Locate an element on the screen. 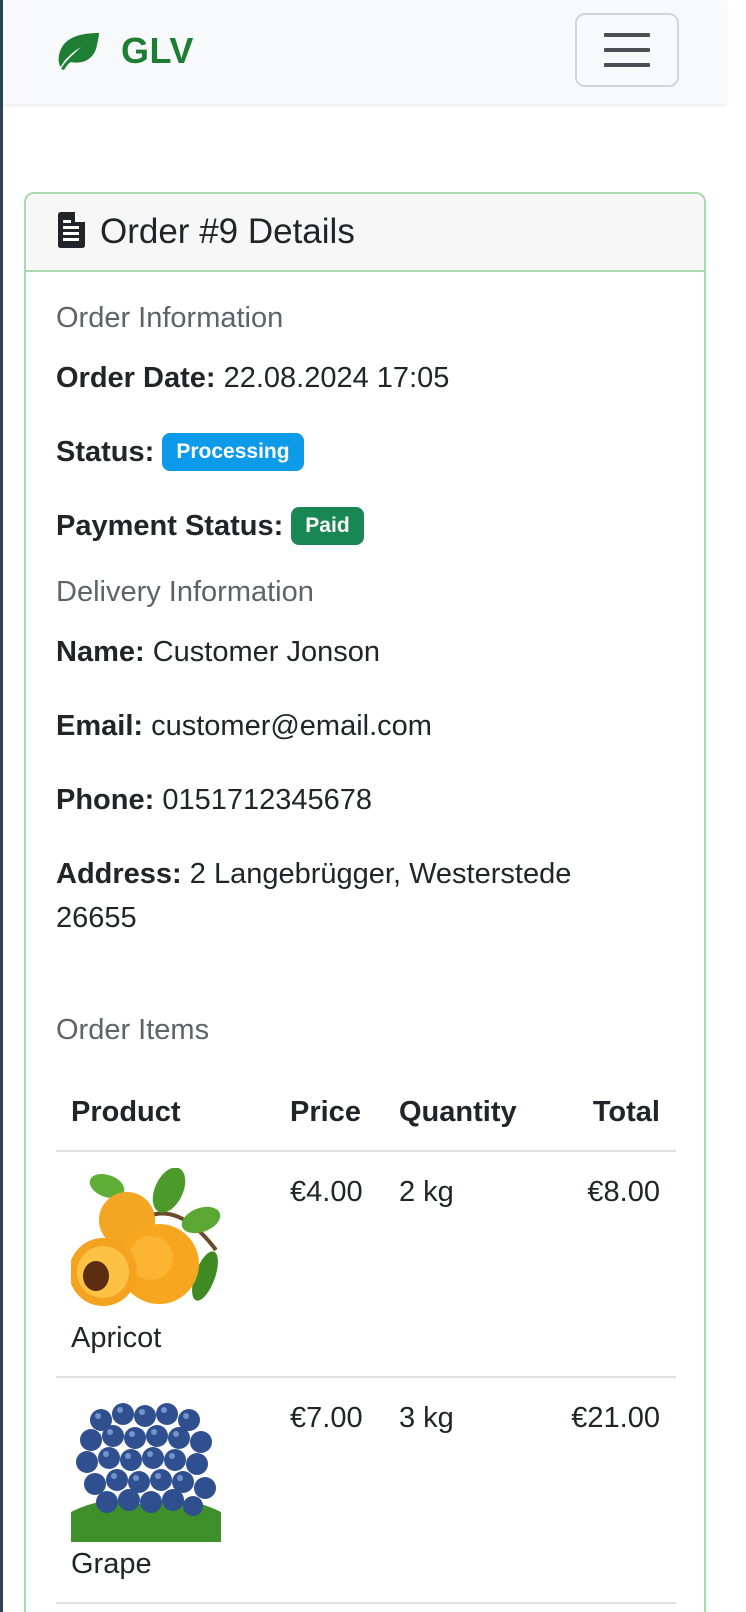 Image resolution: width=746 pixels, height=1612 pixels. name-value: Customer Jonson is located at coordinates (266, 652).